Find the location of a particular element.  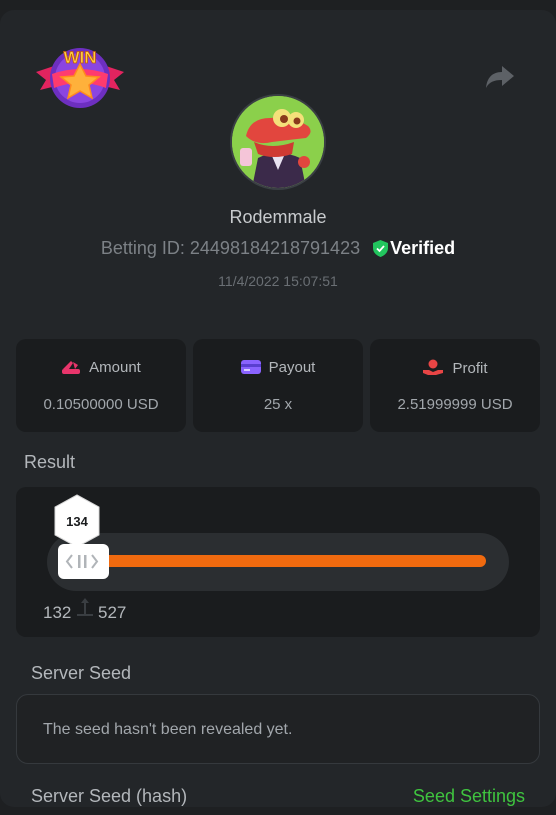

profit-value: 2.51999999 USD is located at coordinates (455, 404).